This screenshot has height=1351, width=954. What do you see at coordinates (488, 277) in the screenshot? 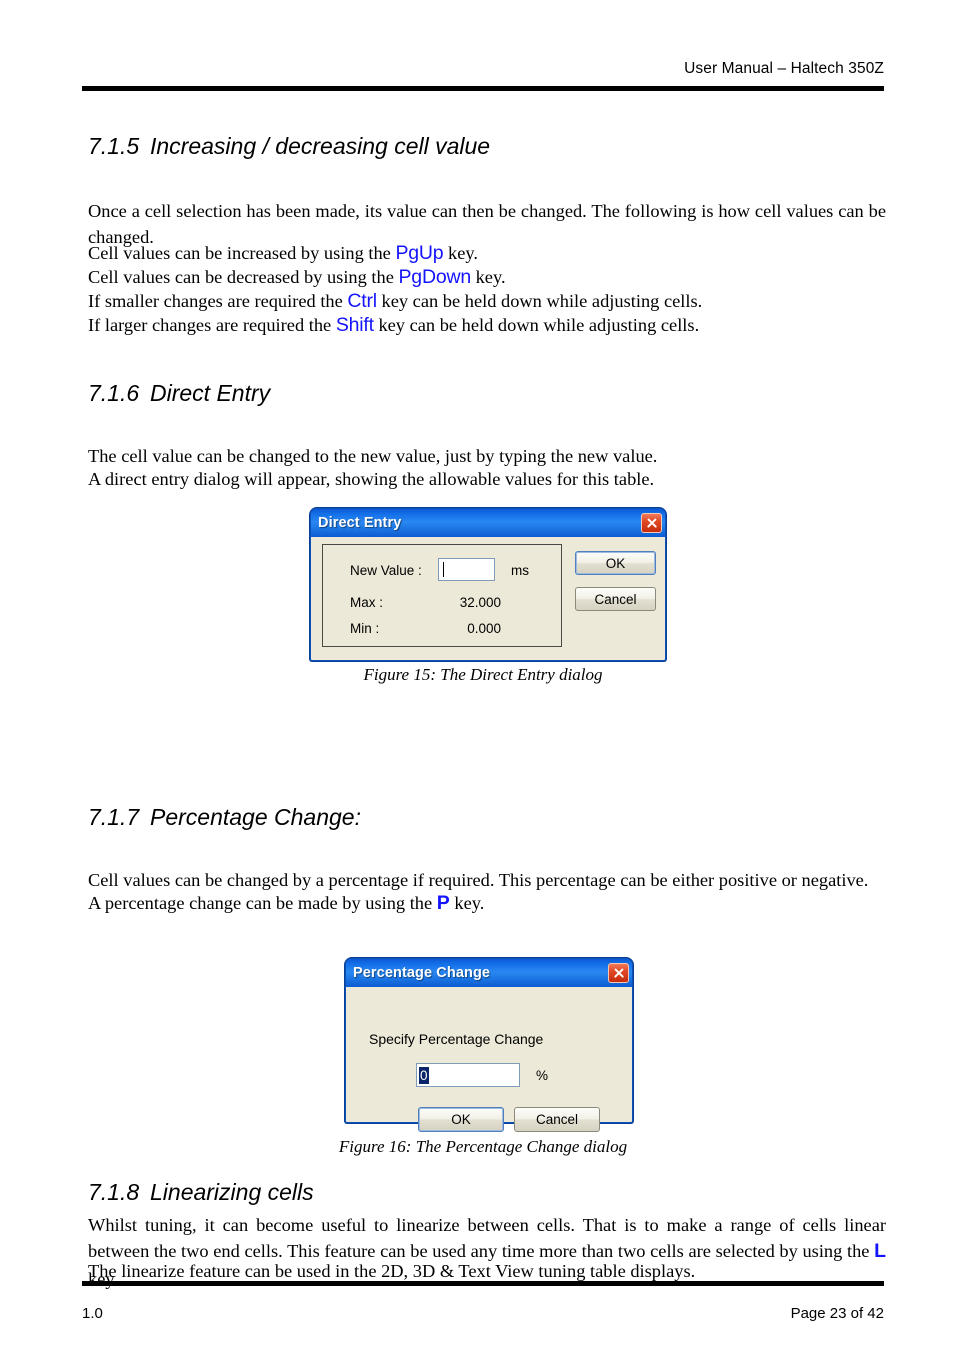
I see `pgdown-line-post: key.` at bounding box center [488, 277].